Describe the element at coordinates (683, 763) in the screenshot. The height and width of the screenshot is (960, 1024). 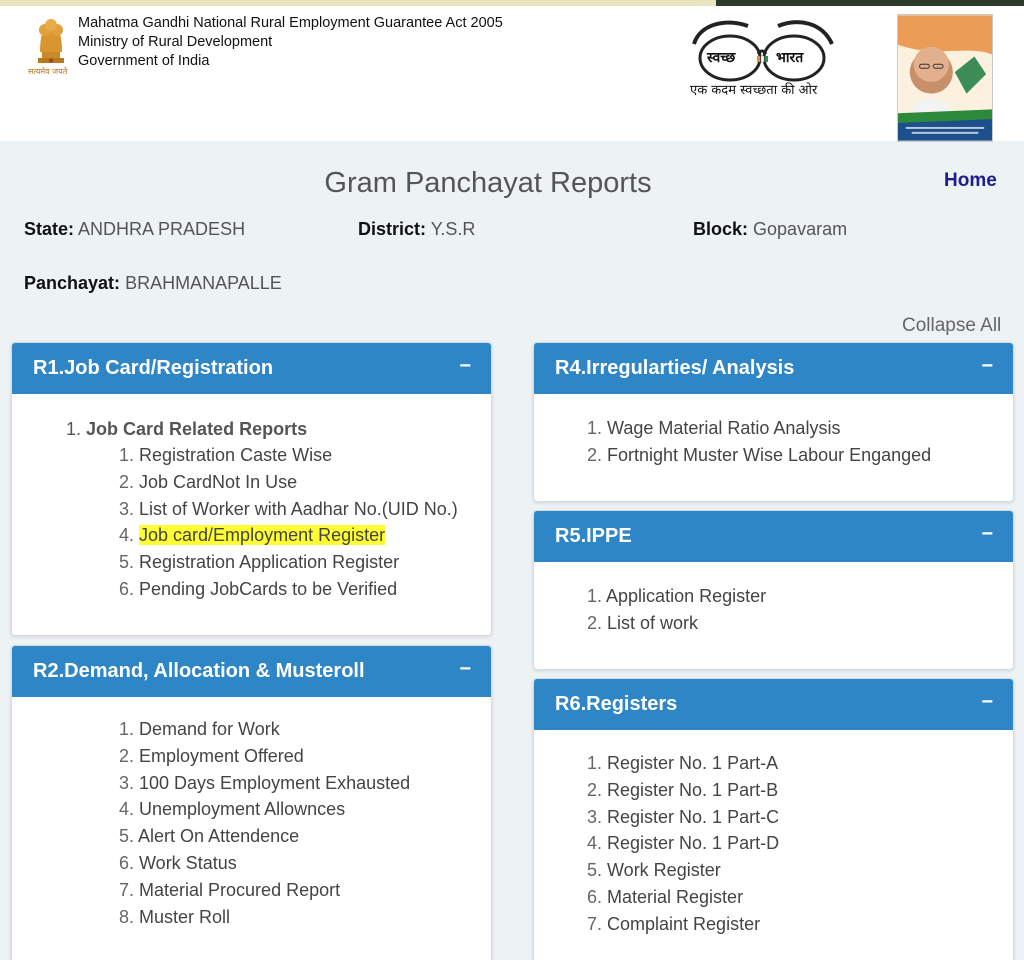
I see `list-item: 1. Register No. 1 Part-A` at that location.